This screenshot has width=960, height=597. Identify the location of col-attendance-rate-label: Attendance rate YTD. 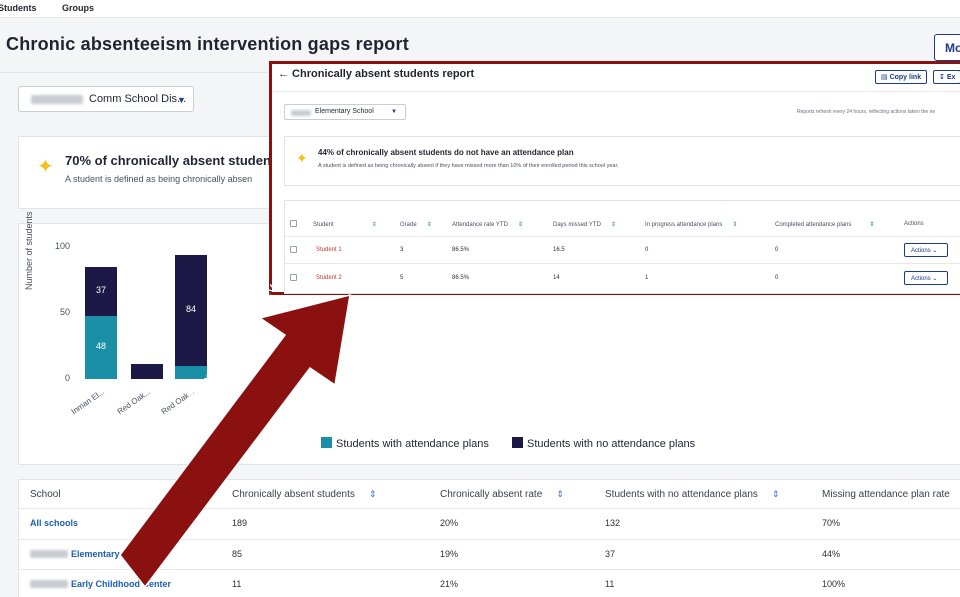
(480, 225).